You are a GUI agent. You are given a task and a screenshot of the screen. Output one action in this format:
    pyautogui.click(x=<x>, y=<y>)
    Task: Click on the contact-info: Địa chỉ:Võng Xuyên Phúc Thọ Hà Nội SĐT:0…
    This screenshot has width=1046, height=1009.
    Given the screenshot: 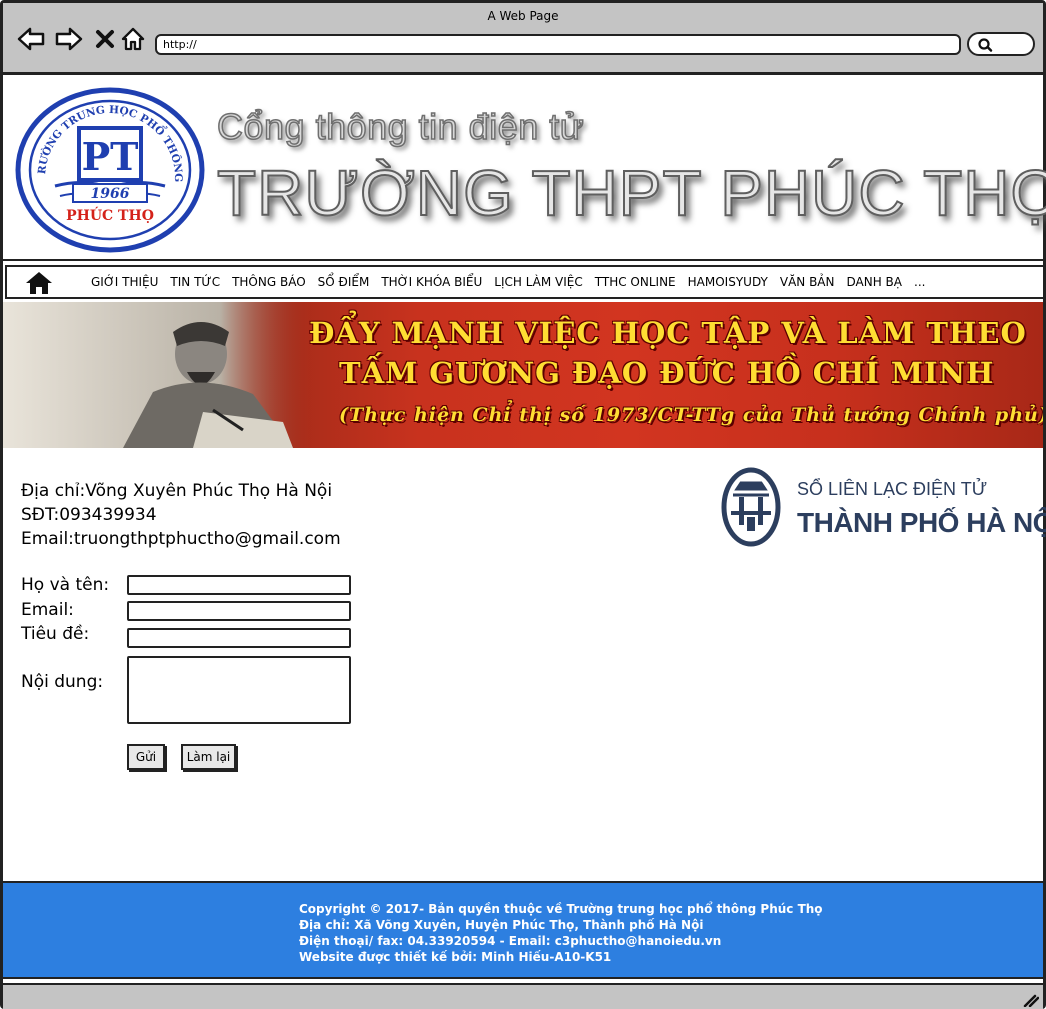 What is the action you would take?
    pyautogui.click(x=181, y=515)
    